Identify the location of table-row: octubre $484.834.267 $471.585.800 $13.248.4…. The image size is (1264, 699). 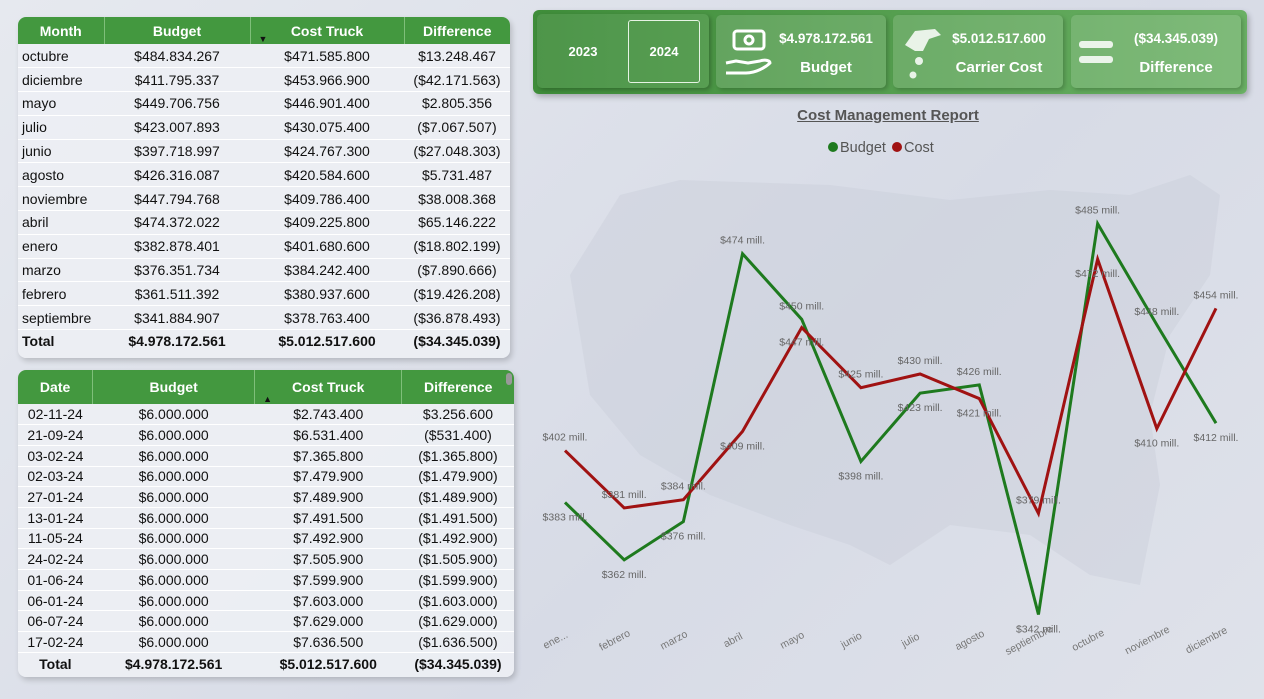
(264, 56).